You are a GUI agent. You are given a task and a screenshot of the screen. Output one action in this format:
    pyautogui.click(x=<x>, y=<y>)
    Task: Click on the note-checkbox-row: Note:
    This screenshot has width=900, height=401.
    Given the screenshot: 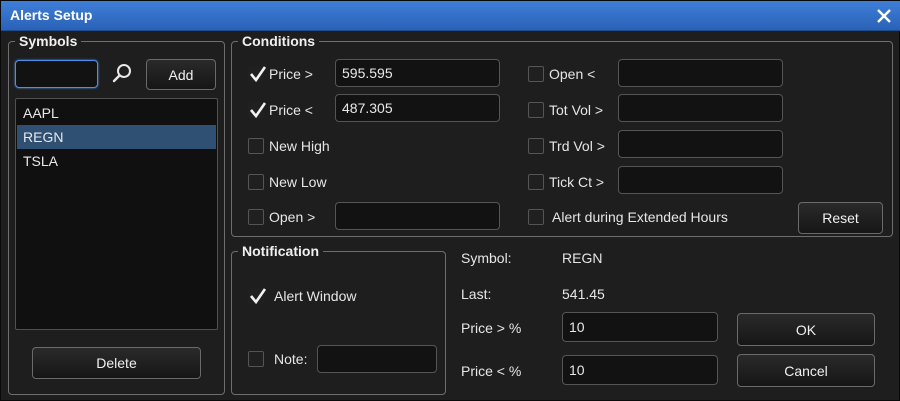 What is the action you would take?
    pyautogui.click(x=277, y=359)
    